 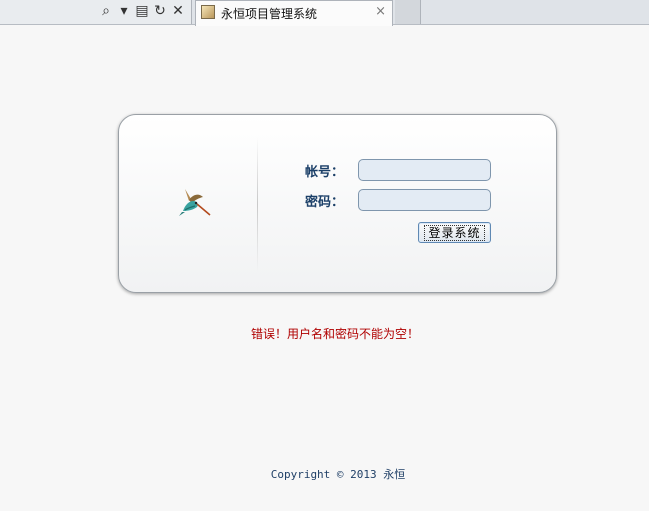 I want to click on login-button: 登录系统, so click(x=454, y=232).